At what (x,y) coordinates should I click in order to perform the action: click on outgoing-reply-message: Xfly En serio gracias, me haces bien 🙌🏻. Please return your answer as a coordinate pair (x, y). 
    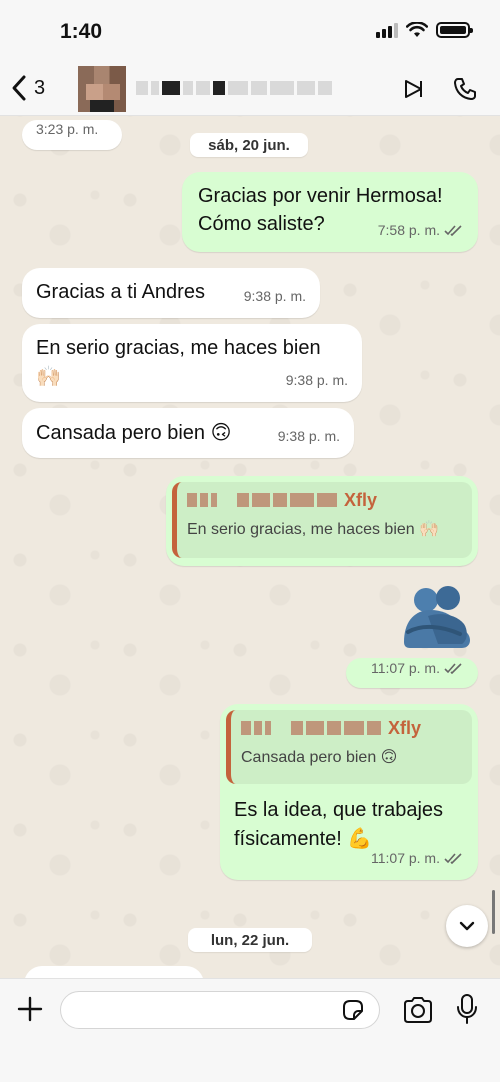
    Looking at the image, I should click on (322, 521).